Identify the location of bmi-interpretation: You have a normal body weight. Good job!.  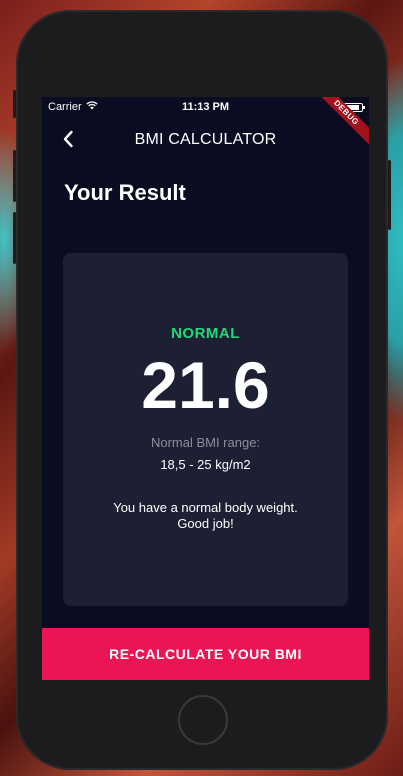
(205, 515).